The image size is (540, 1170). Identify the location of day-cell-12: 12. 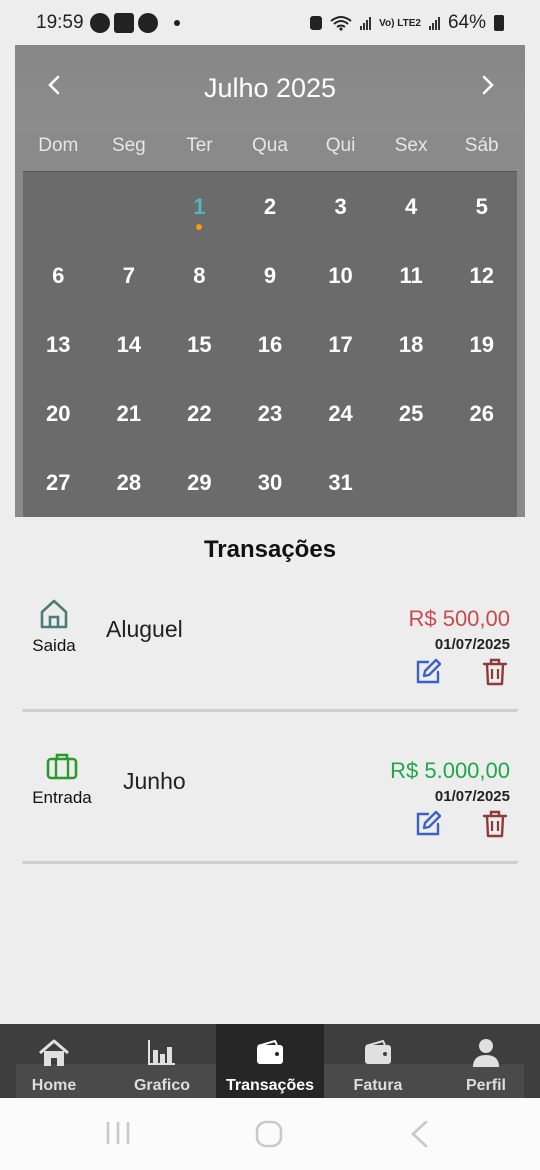
(481, 275).